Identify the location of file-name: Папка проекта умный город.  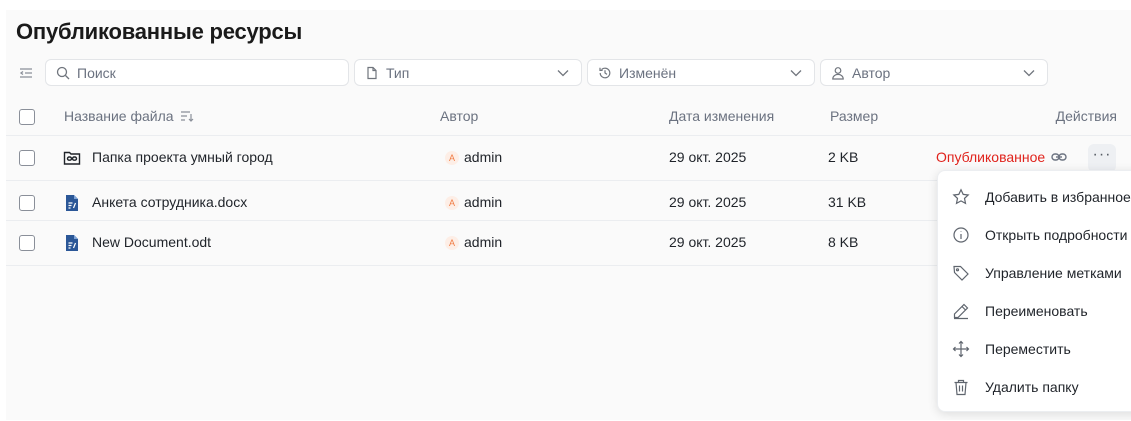
(182, 157).